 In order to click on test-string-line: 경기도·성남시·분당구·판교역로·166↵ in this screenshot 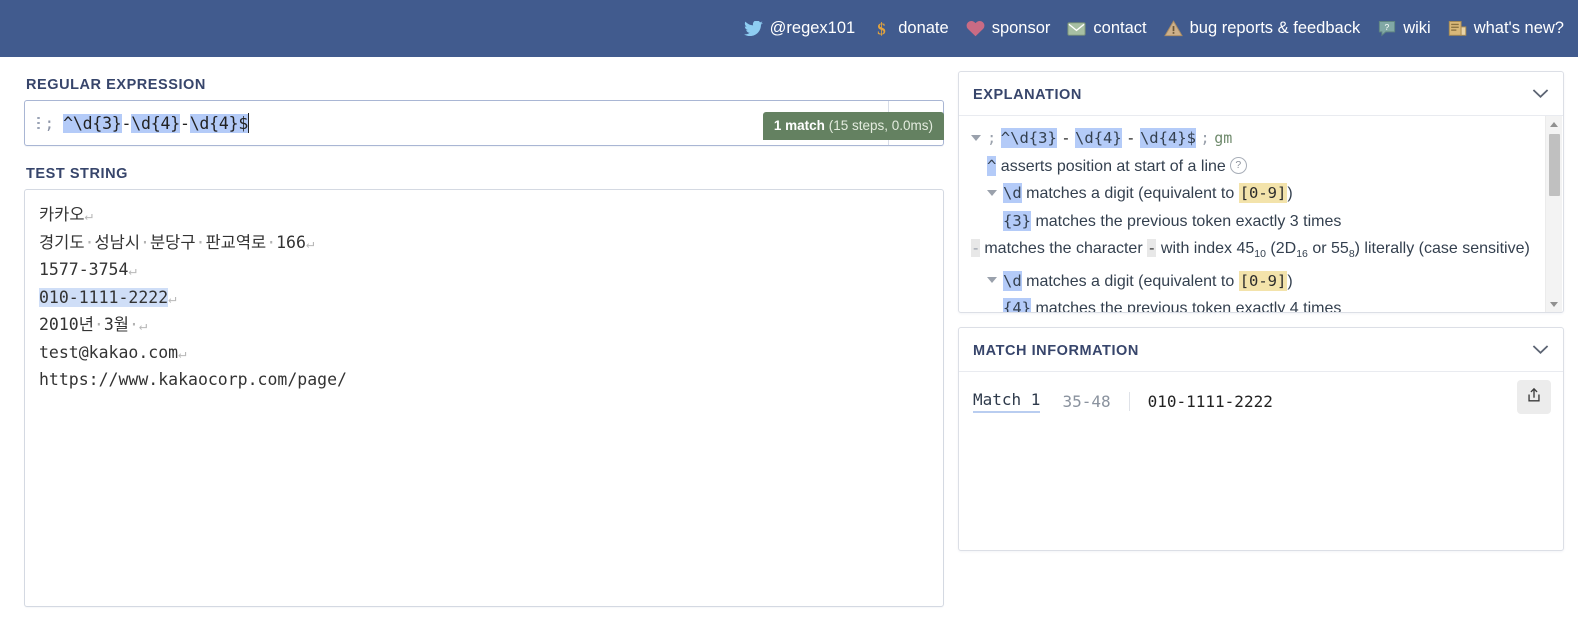, I will do `click(484, 244)`.